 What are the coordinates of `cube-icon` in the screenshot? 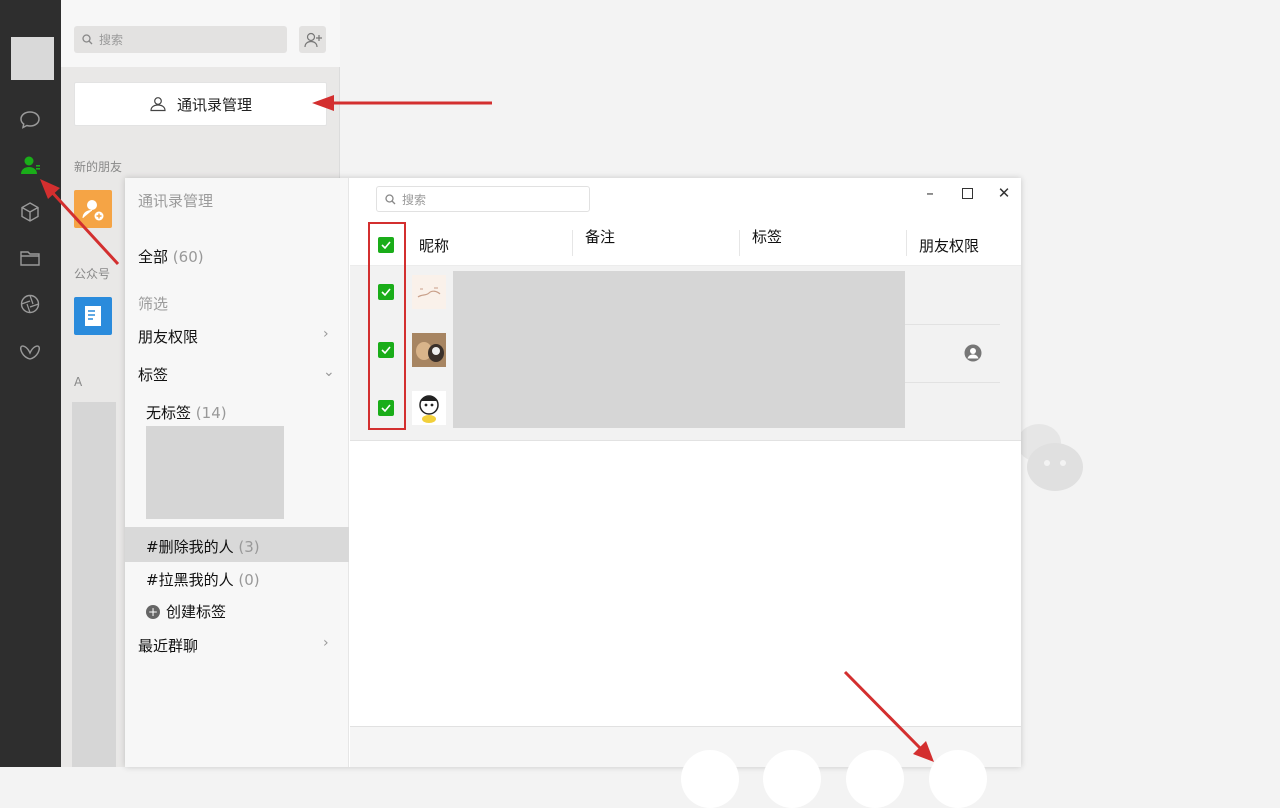 It's located at (30, 212).